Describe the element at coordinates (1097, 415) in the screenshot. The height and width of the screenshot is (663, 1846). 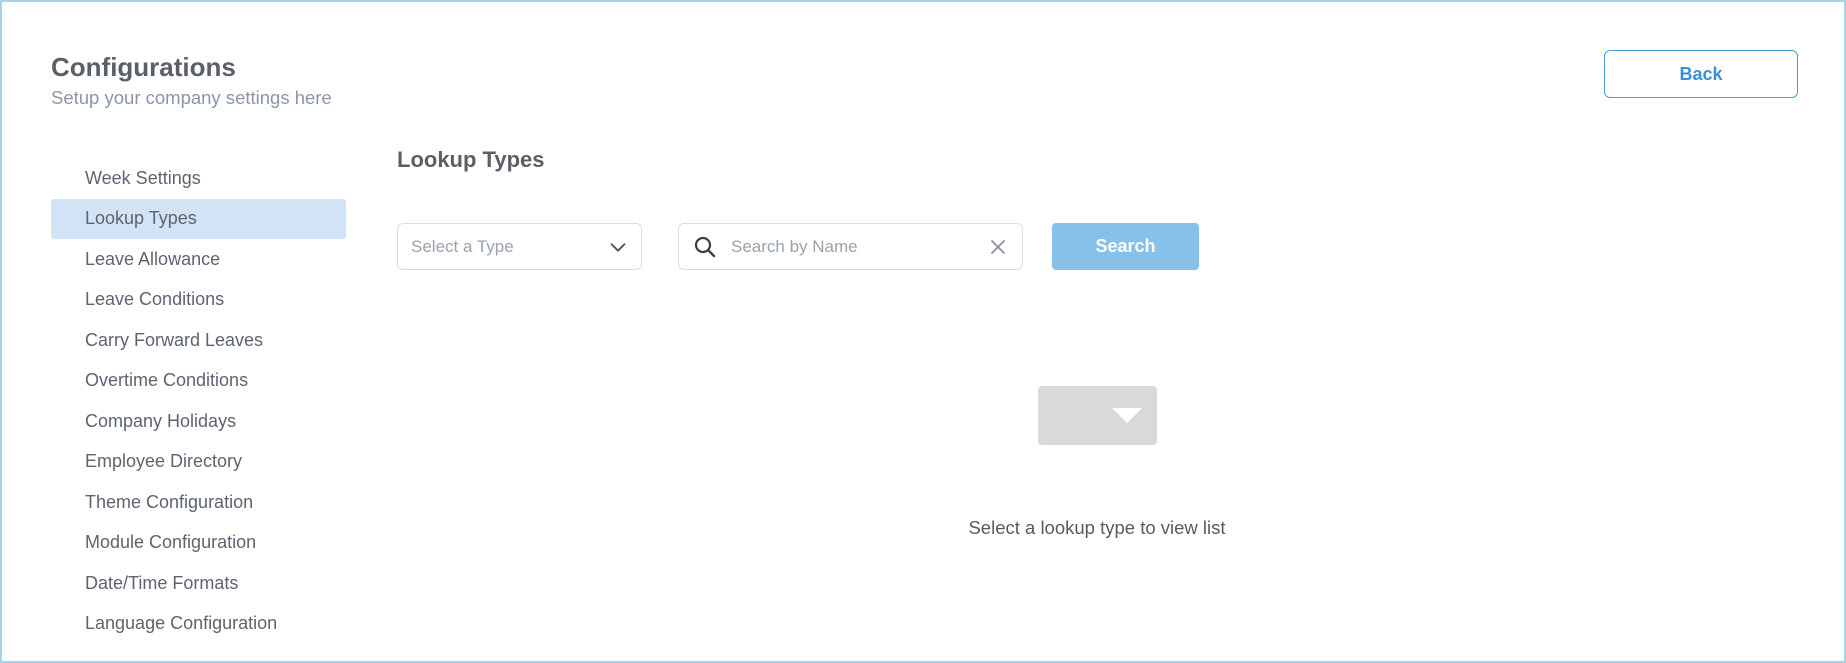
I see `empty-folder-icon` at that location.